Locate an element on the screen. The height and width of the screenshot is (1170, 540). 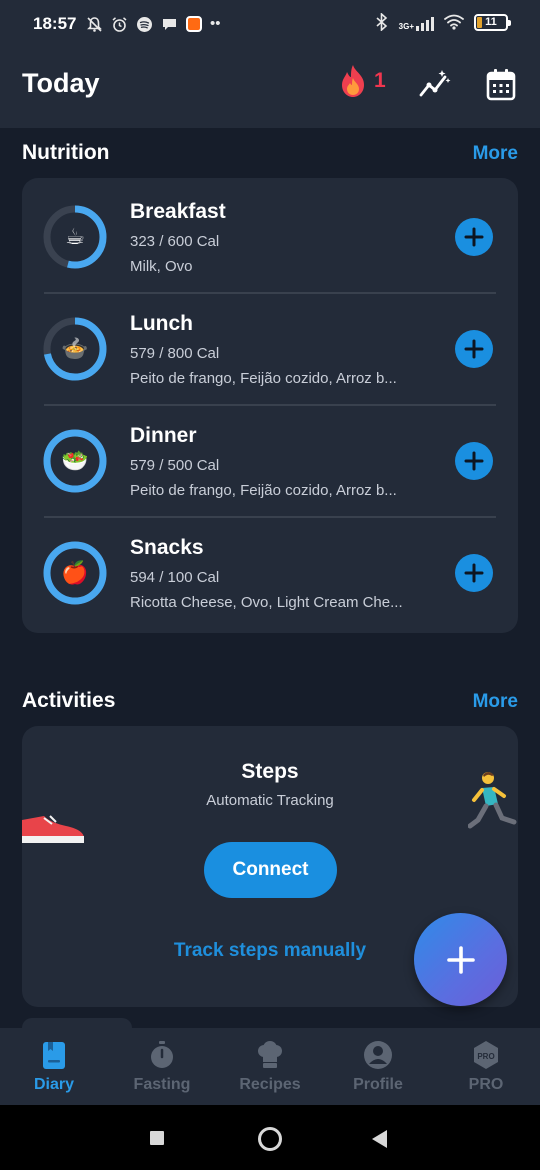
meal-name: Breakfast is located at coordinates (178, 211).